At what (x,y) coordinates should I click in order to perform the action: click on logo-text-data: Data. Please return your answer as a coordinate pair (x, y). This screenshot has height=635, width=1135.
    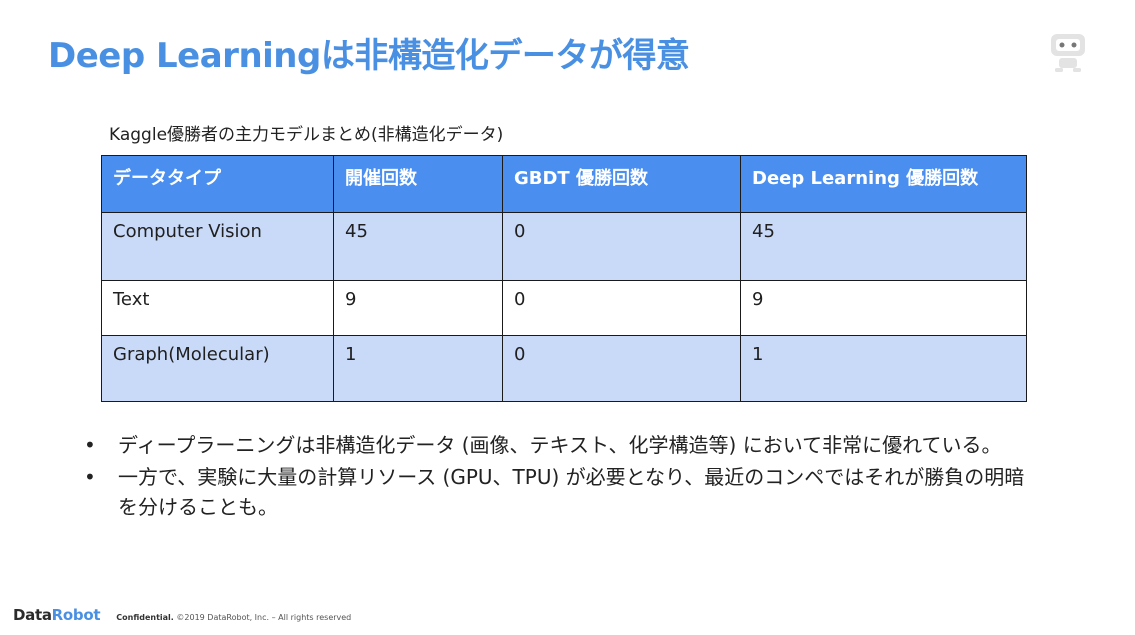
    Looking at the image, I should click on (32, 615).